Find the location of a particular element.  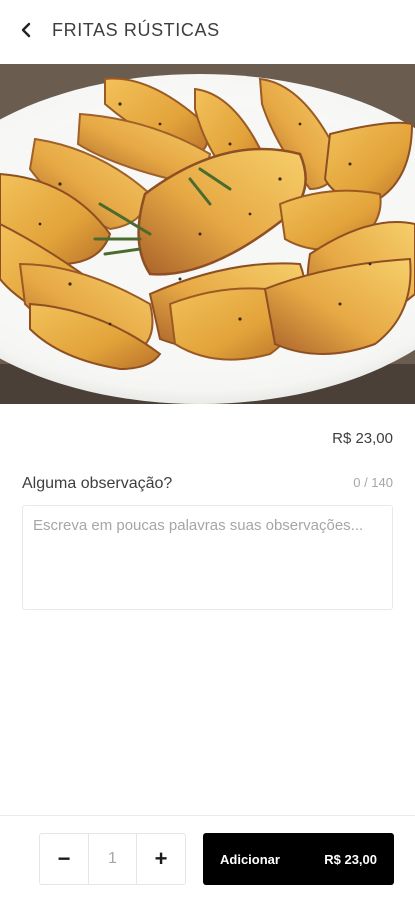

observation-char-counter: 0 / 140 is located at coordinates (373, 482).